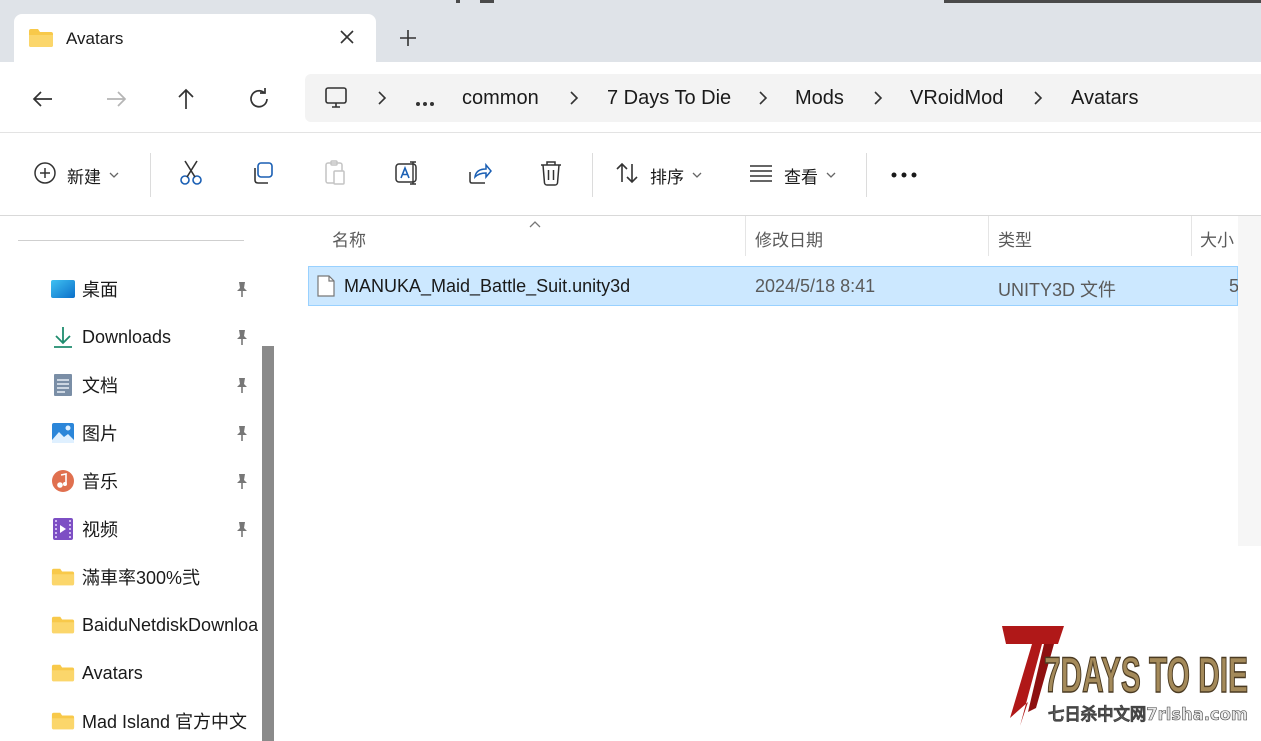  I want to click on sidebar-item-videos: 视频, so click(155, 529).